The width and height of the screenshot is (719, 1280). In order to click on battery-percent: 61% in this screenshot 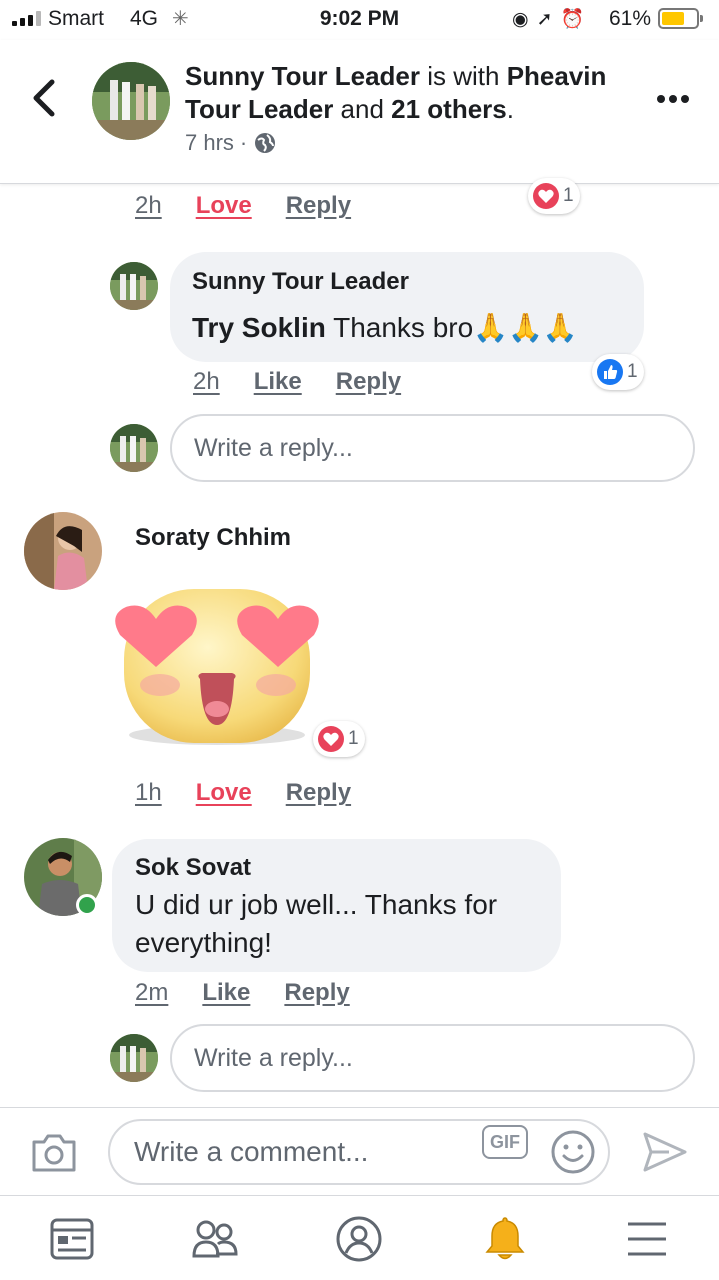, I will do `click(630, 18)`.